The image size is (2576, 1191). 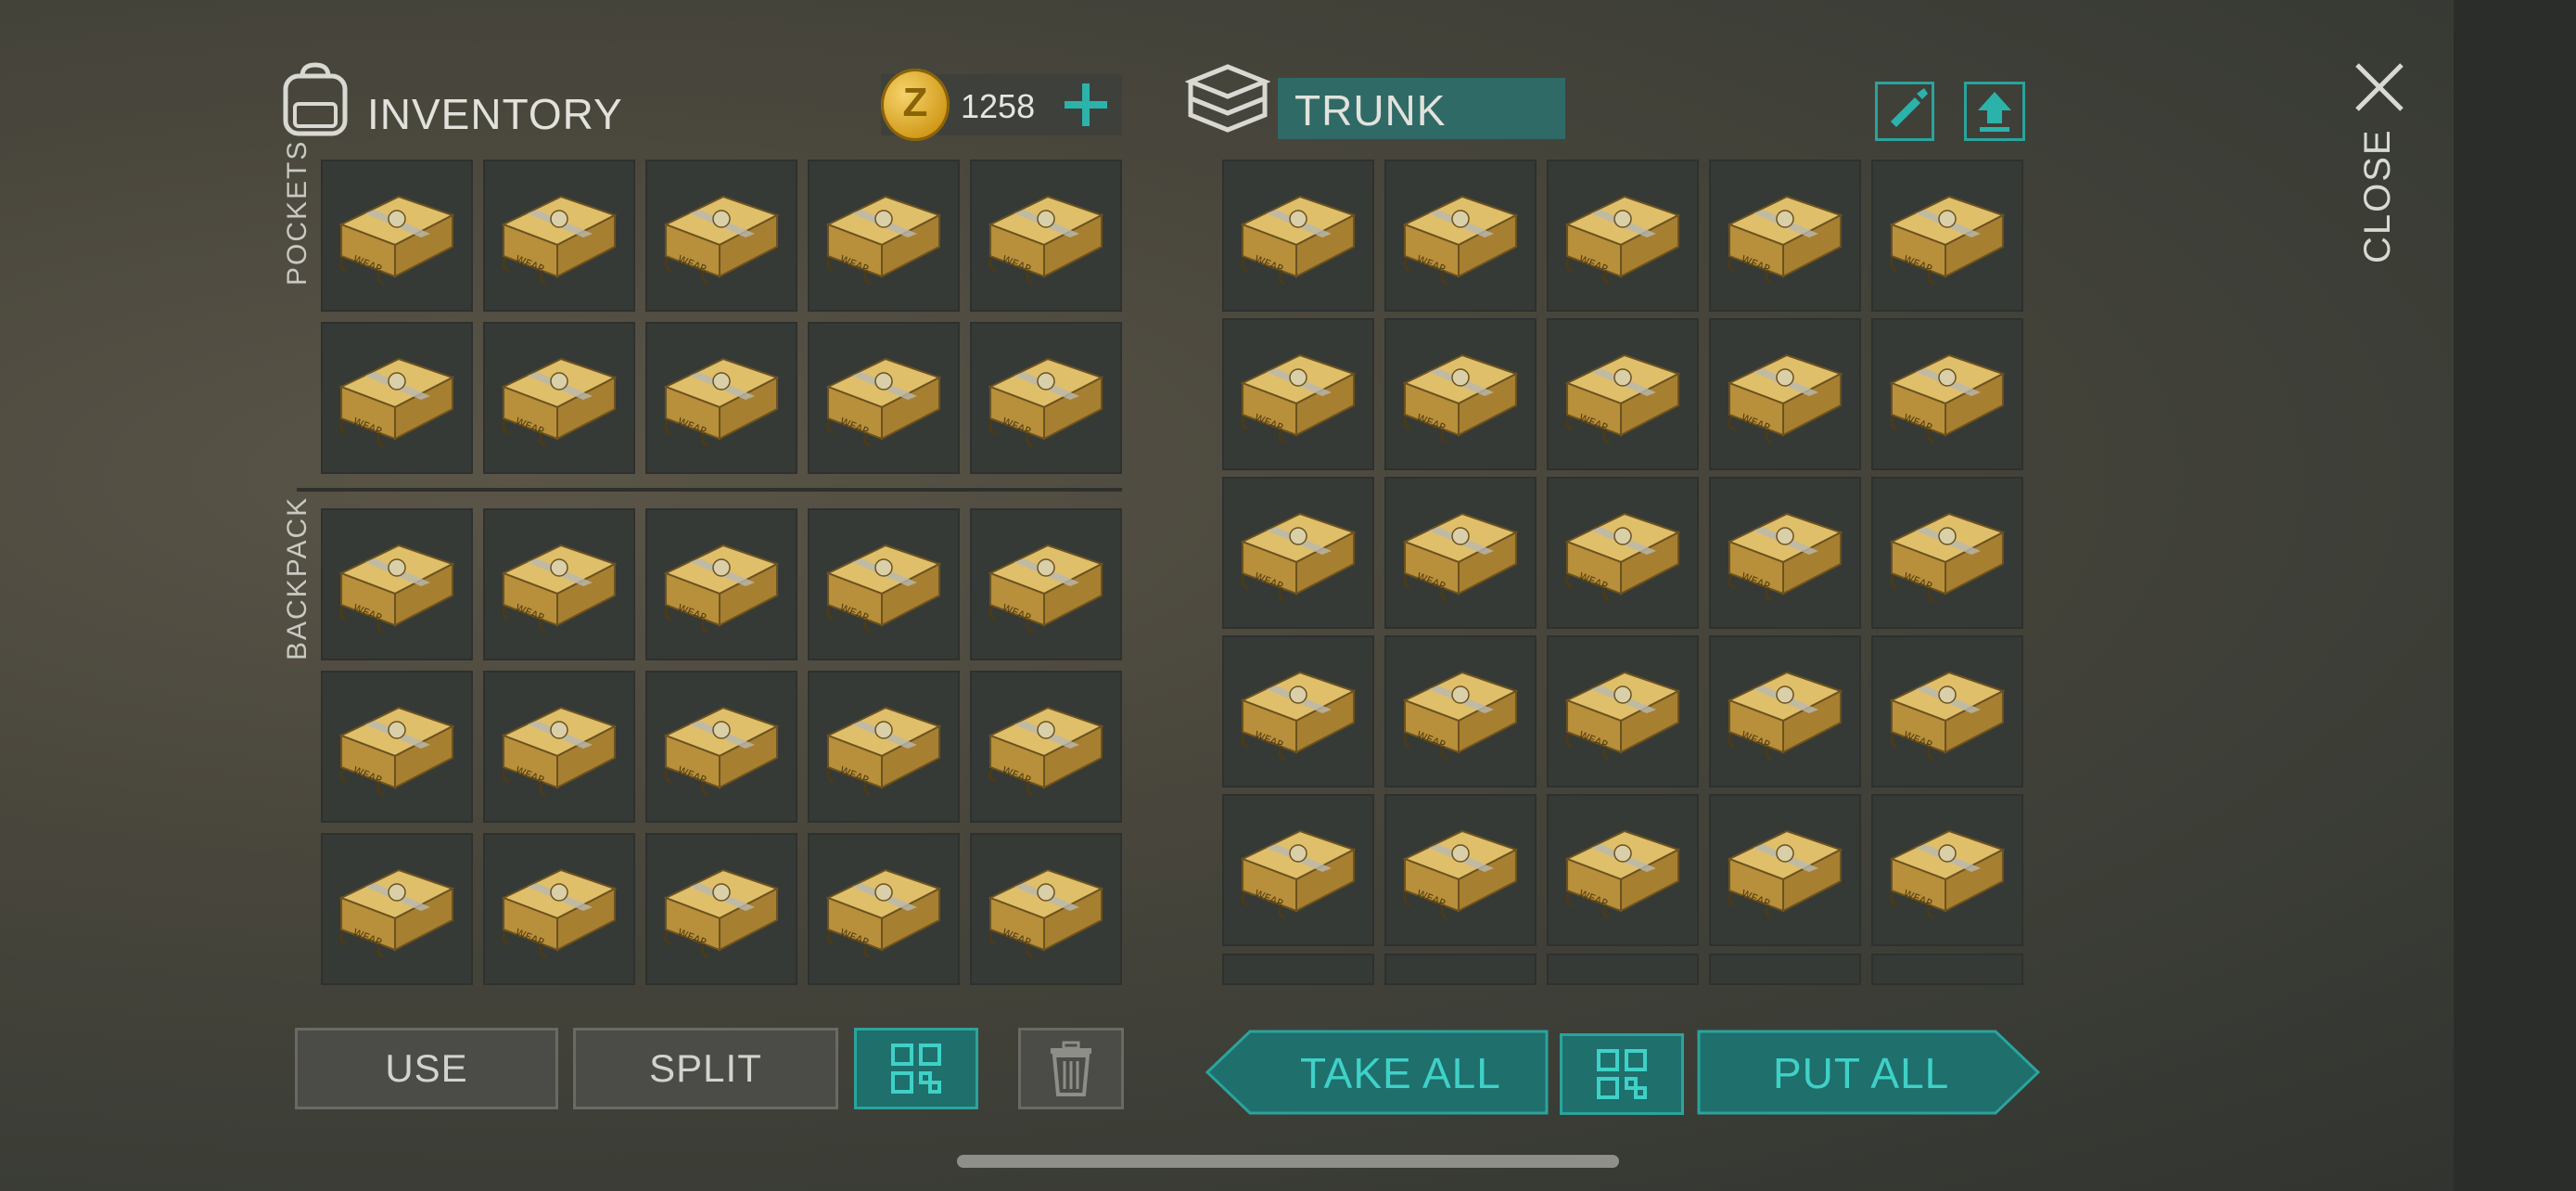 I want to click on grid-sort-icon, so click(x=916, y=1069).